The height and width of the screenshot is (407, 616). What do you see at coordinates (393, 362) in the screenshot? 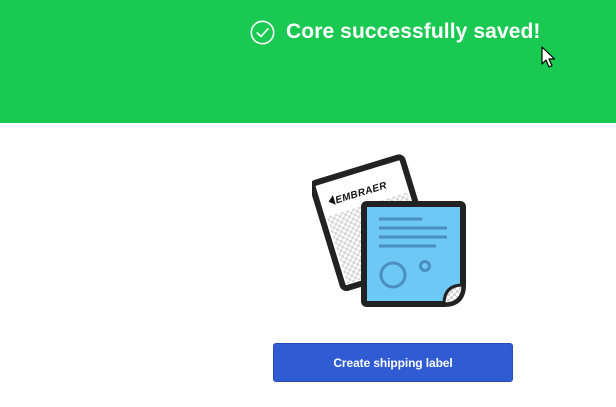
I see `create-shipping-label-button: Create shipping label` at bounding box center [393, 362].